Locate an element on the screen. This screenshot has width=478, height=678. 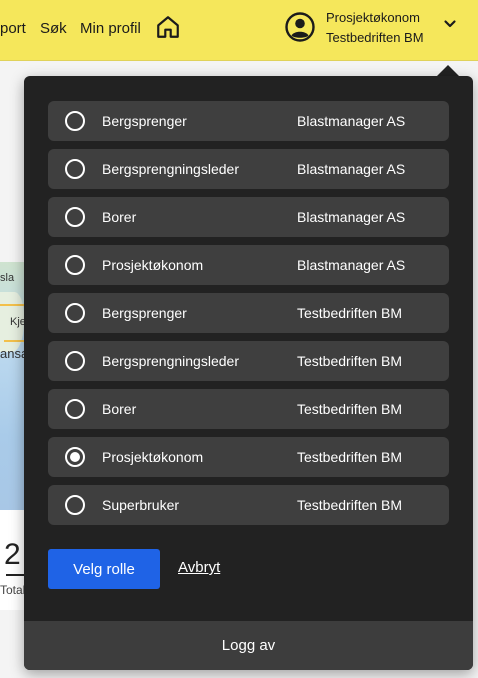
home-icon is located at coordinates (168, 27).